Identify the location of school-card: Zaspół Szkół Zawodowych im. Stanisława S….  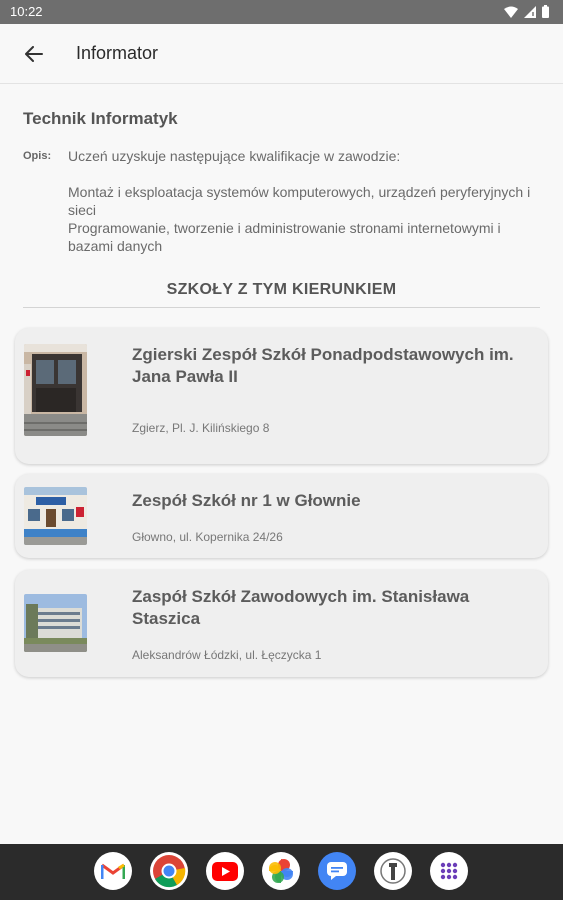
(281, 623).